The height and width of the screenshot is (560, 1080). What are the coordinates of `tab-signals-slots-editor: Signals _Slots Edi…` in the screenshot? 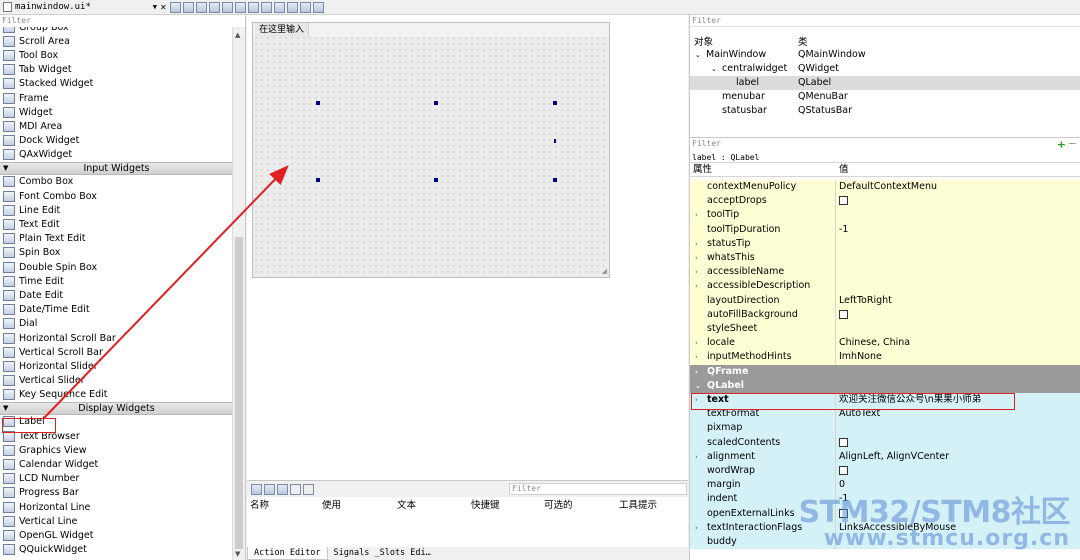 It's located at (382, 553).